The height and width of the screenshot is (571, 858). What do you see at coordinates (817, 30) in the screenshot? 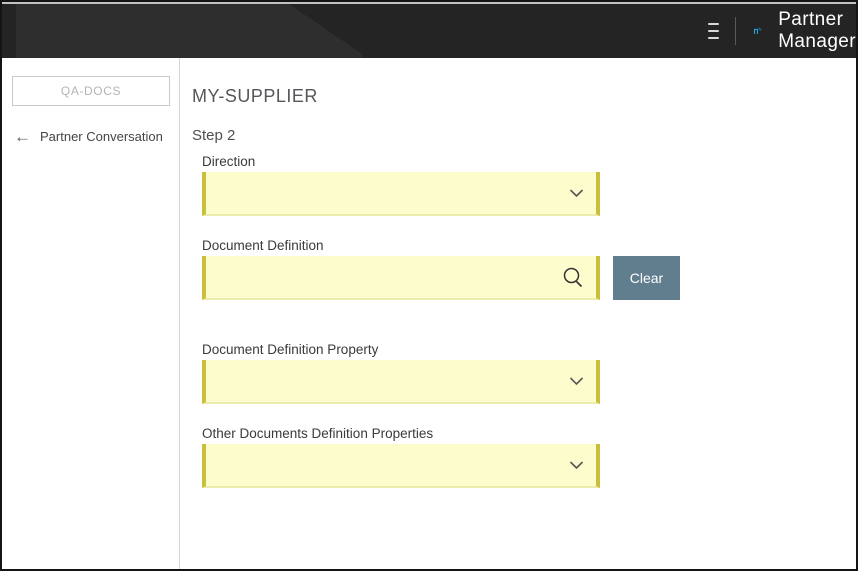
I see `app-title: Partner Manager` at bounding box center [817, 30].